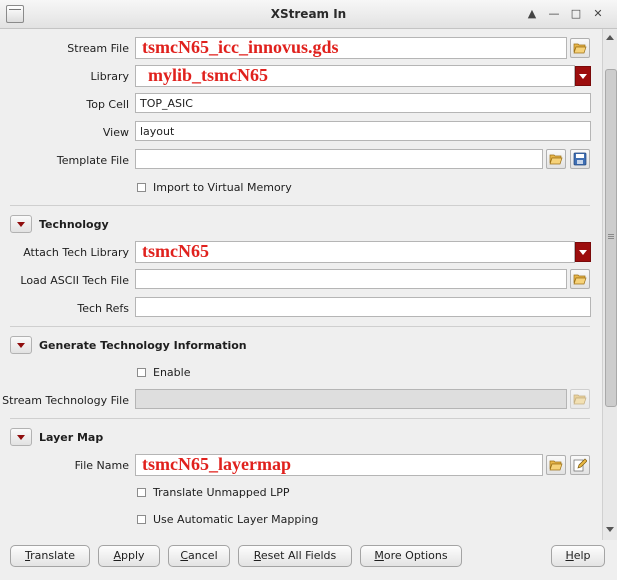  What do you see at coordinates (129, 556) in the screenshot?
I see `apply-button: Apply` at bounding box center [129, 556].